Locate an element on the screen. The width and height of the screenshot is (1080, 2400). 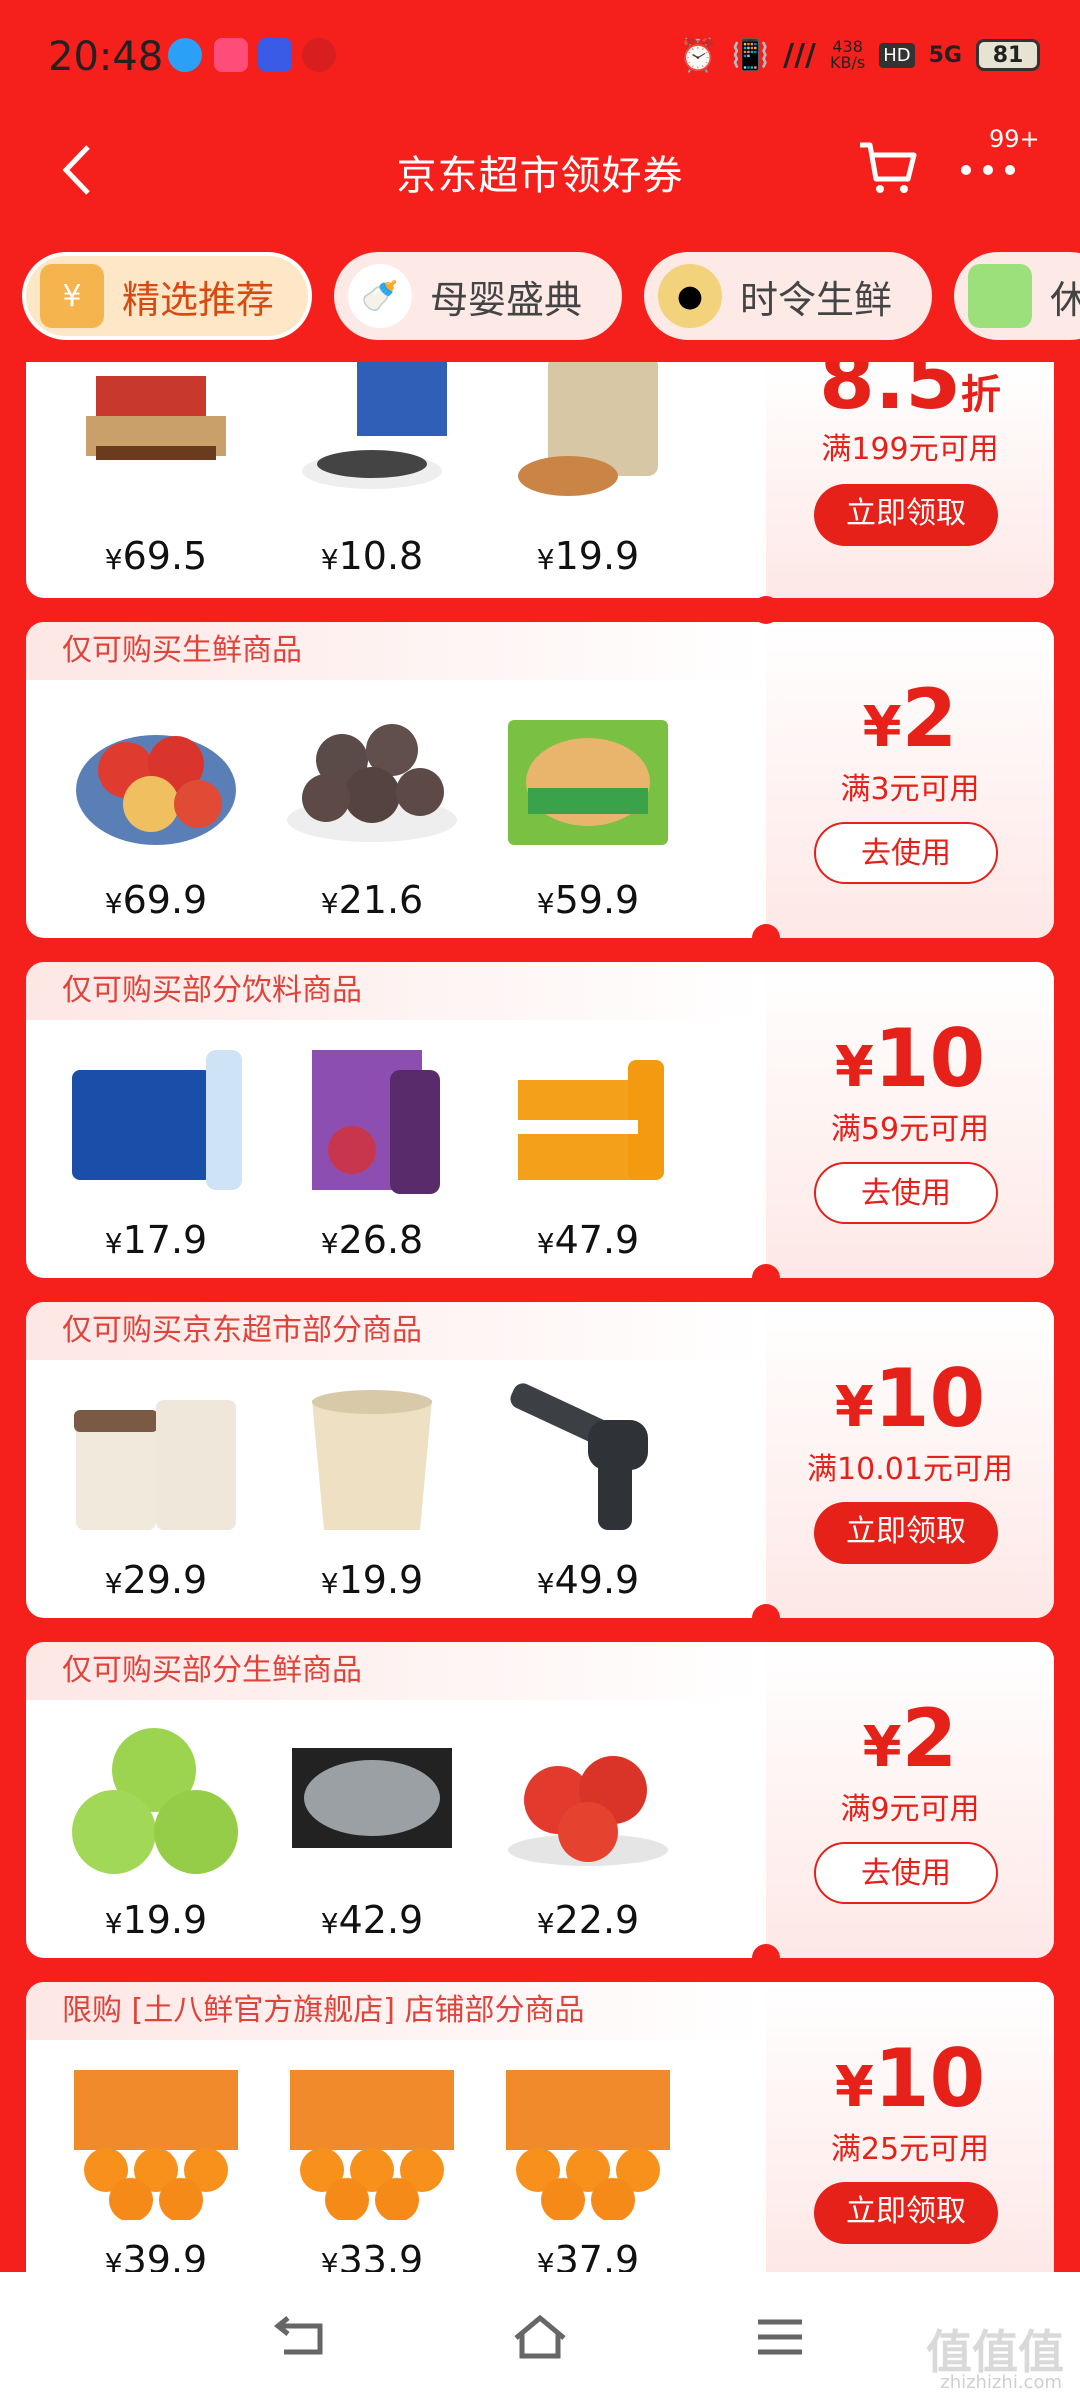
battery-icon: 81 is located at coordinates (1008, 55).